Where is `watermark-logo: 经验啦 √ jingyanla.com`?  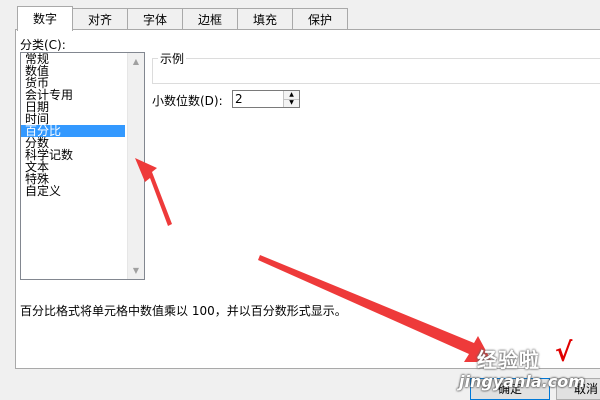
watermark-logo: 经验啦 √ jingyanla.com is located at coordinates (527, 369).